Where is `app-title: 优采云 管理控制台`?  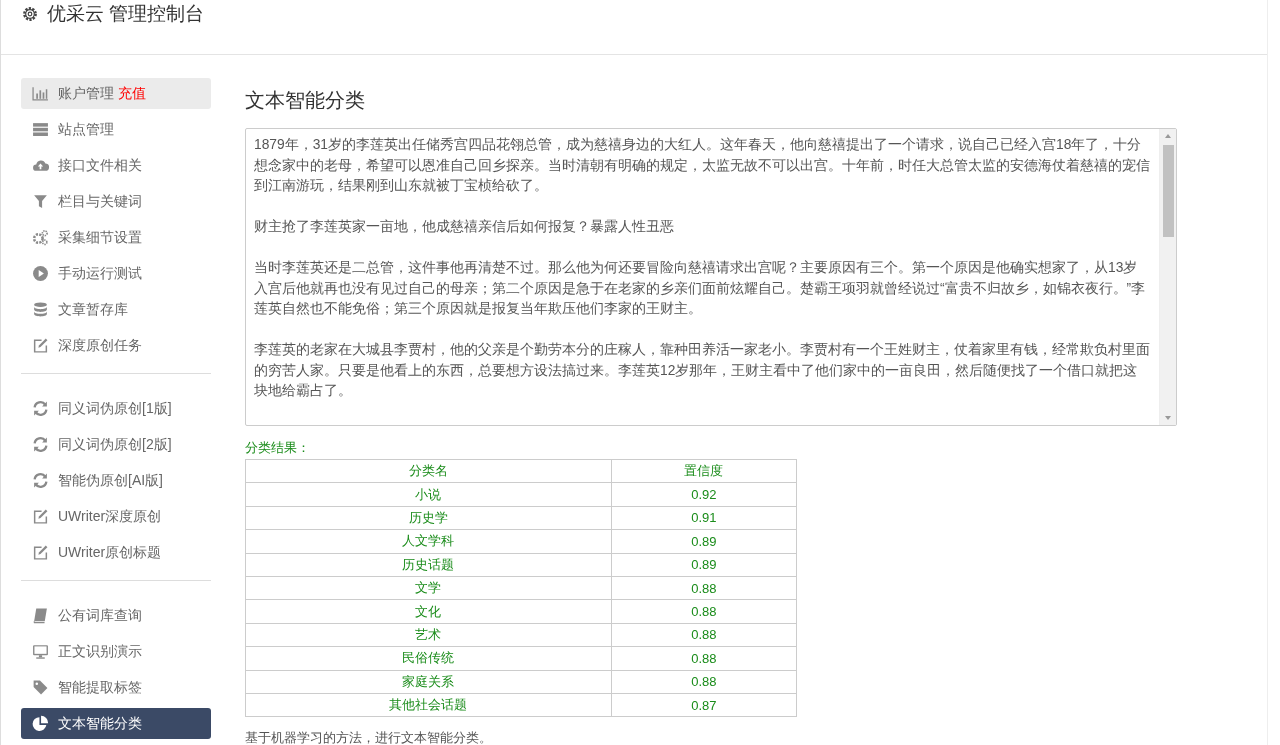
app-title: 优采云 管理控制台 is located at coordinates (126, 14).